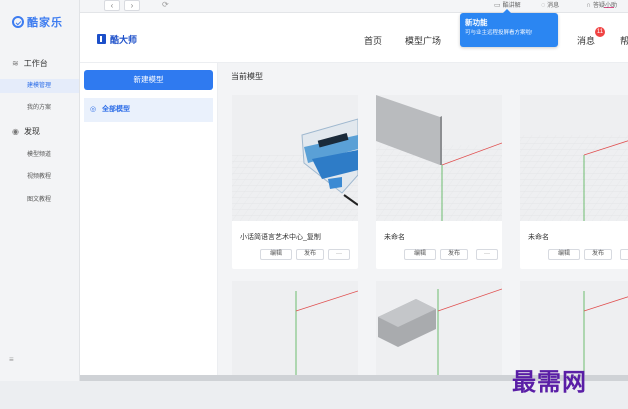 This screenshot has width=628, height=409. I want to click on app-brand: 酷家乐, so click(37, 22).